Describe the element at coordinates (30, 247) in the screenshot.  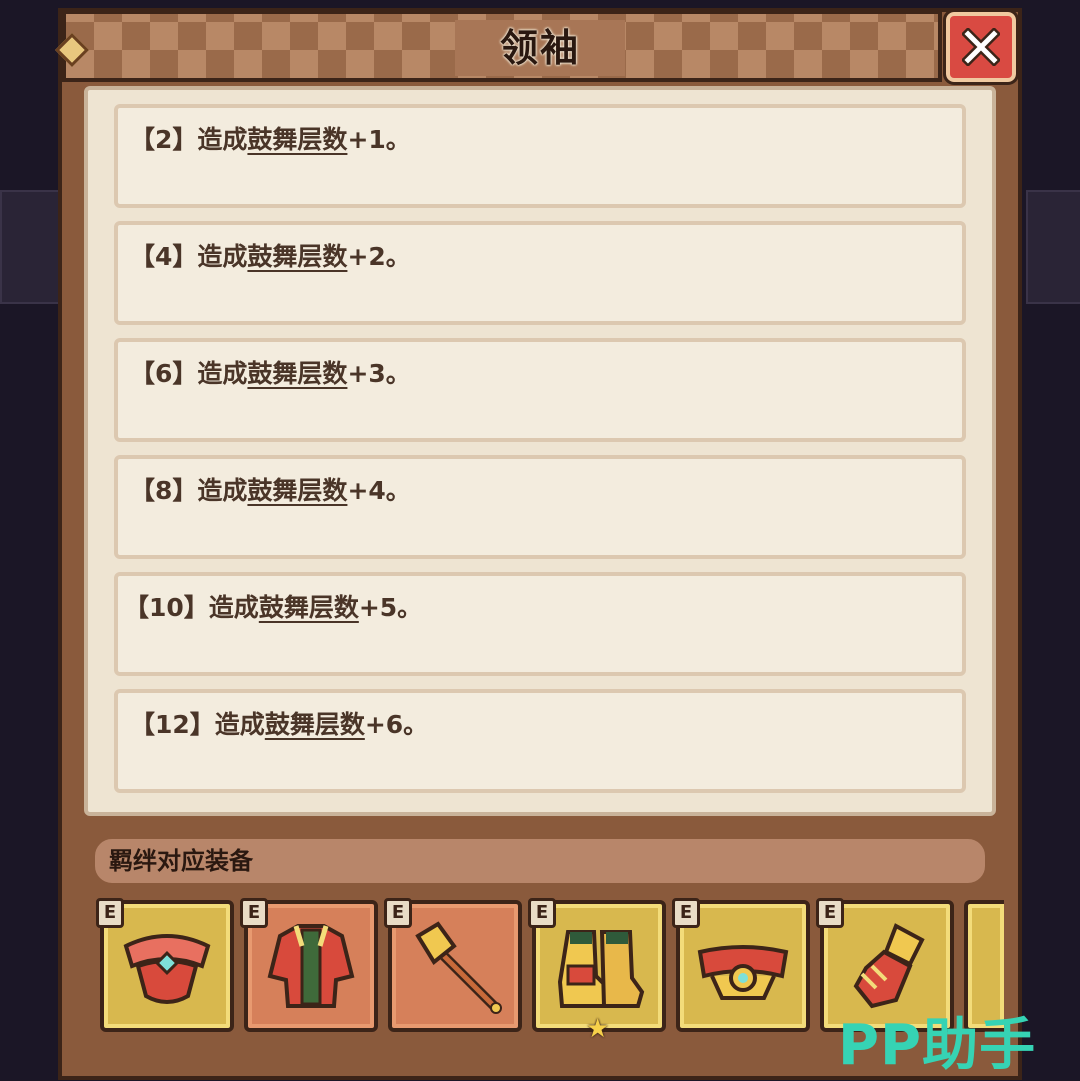
I see `background-panel-left` at that location.